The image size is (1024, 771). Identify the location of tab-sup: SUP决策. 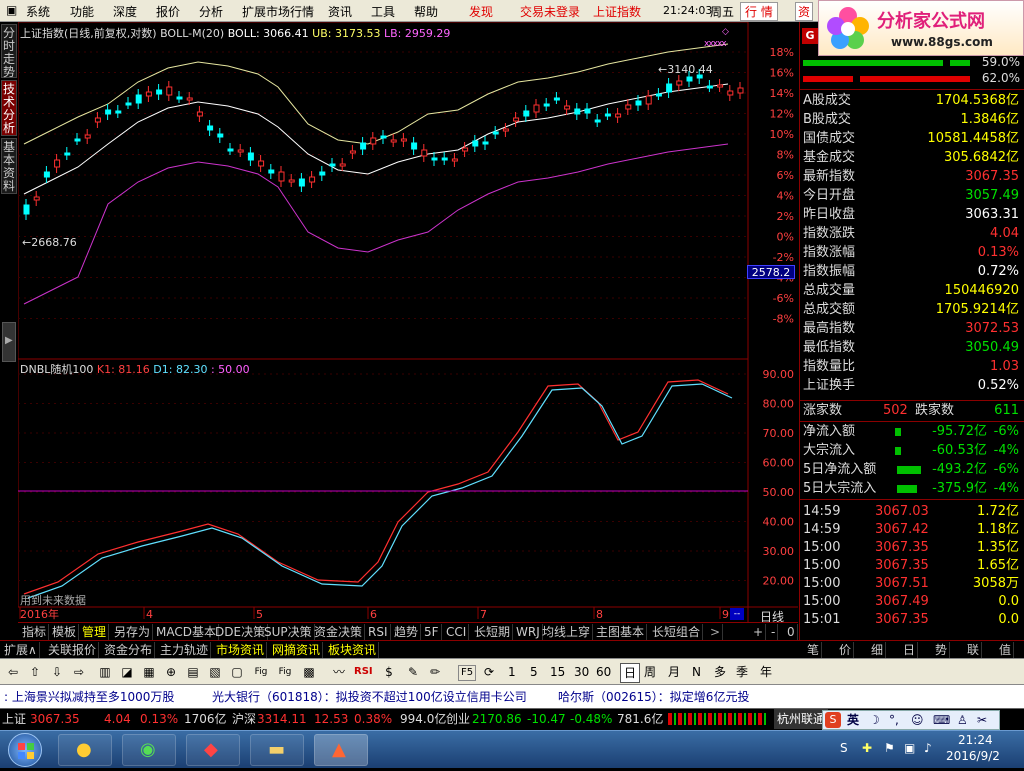
(288, 632).